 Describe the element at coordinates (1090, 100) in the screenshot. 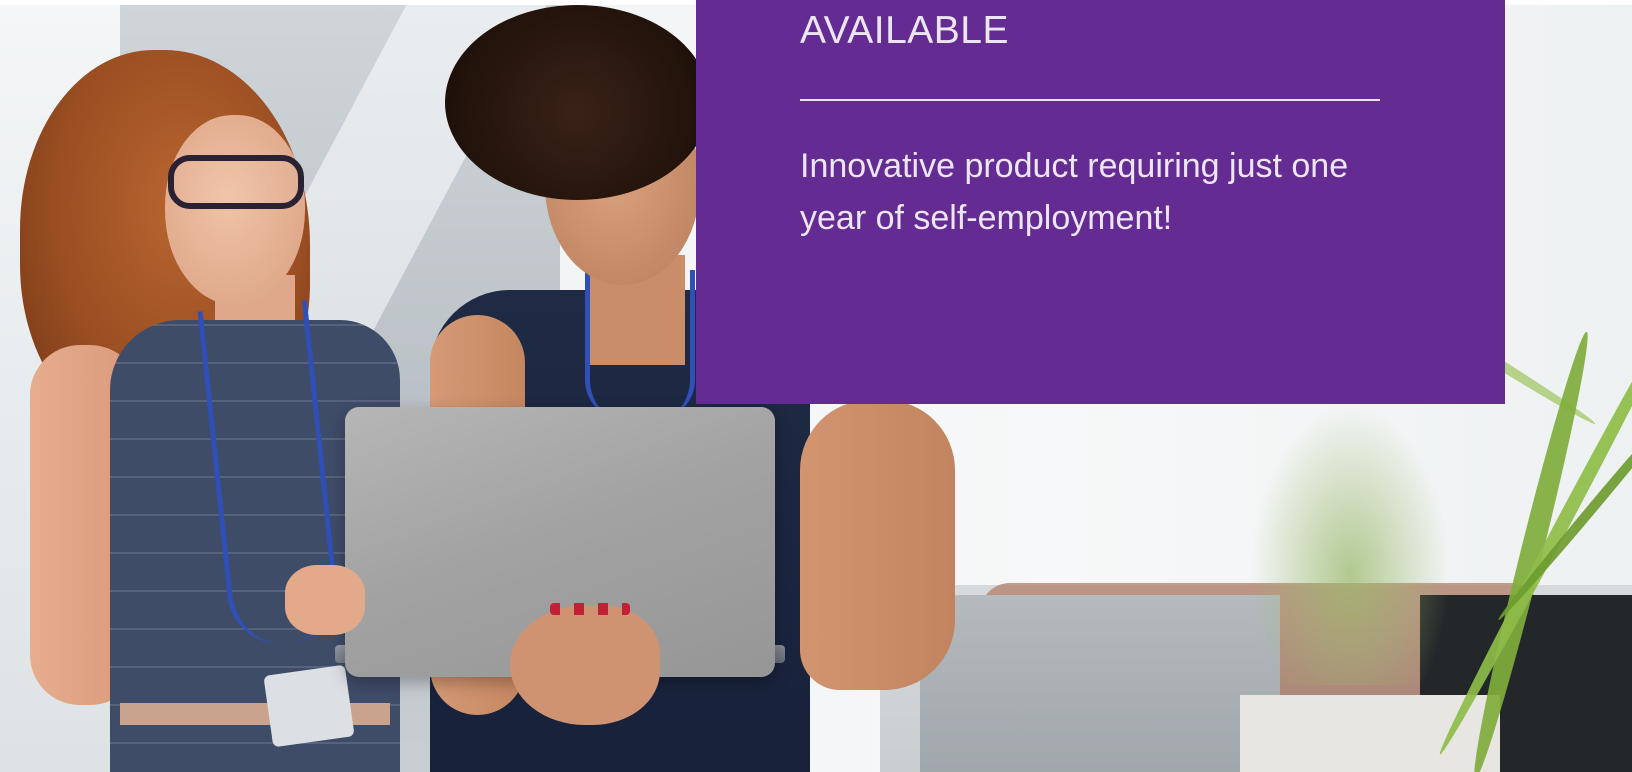

I see `promo-divider` at that location.